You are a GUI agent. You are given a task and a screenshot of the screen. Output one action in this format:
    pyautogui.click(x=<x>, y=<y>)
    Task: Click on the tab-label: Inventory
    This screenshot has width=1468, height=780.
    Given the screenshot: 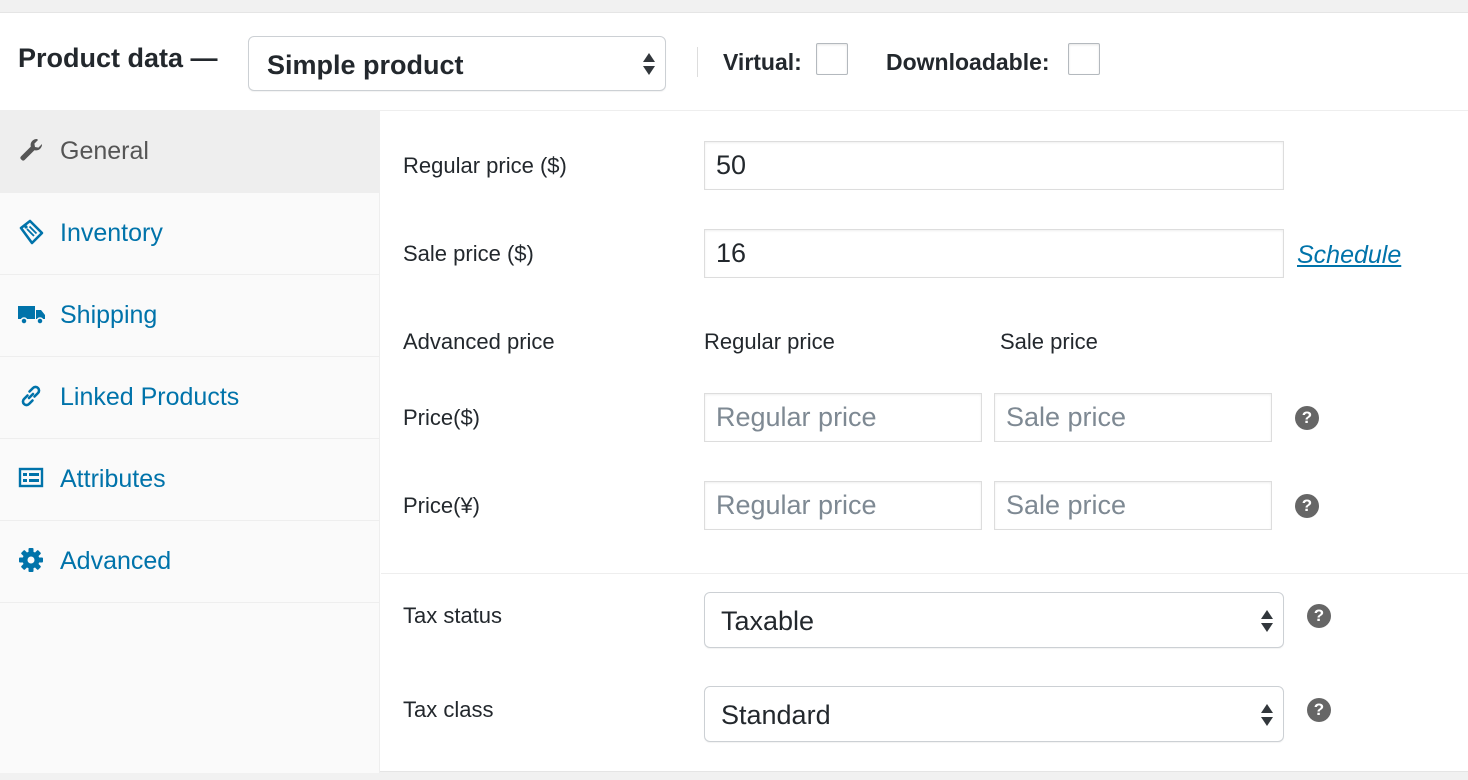 What is the action you would take?
    pyautogui.click(x=111, y=233)
    